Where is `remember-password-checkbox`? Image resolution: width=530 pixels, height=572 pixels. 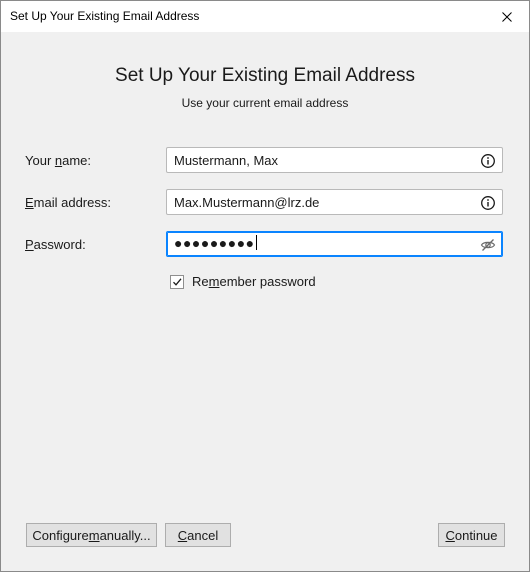
remember-password-checkbox is located at coordinates (177, 281).